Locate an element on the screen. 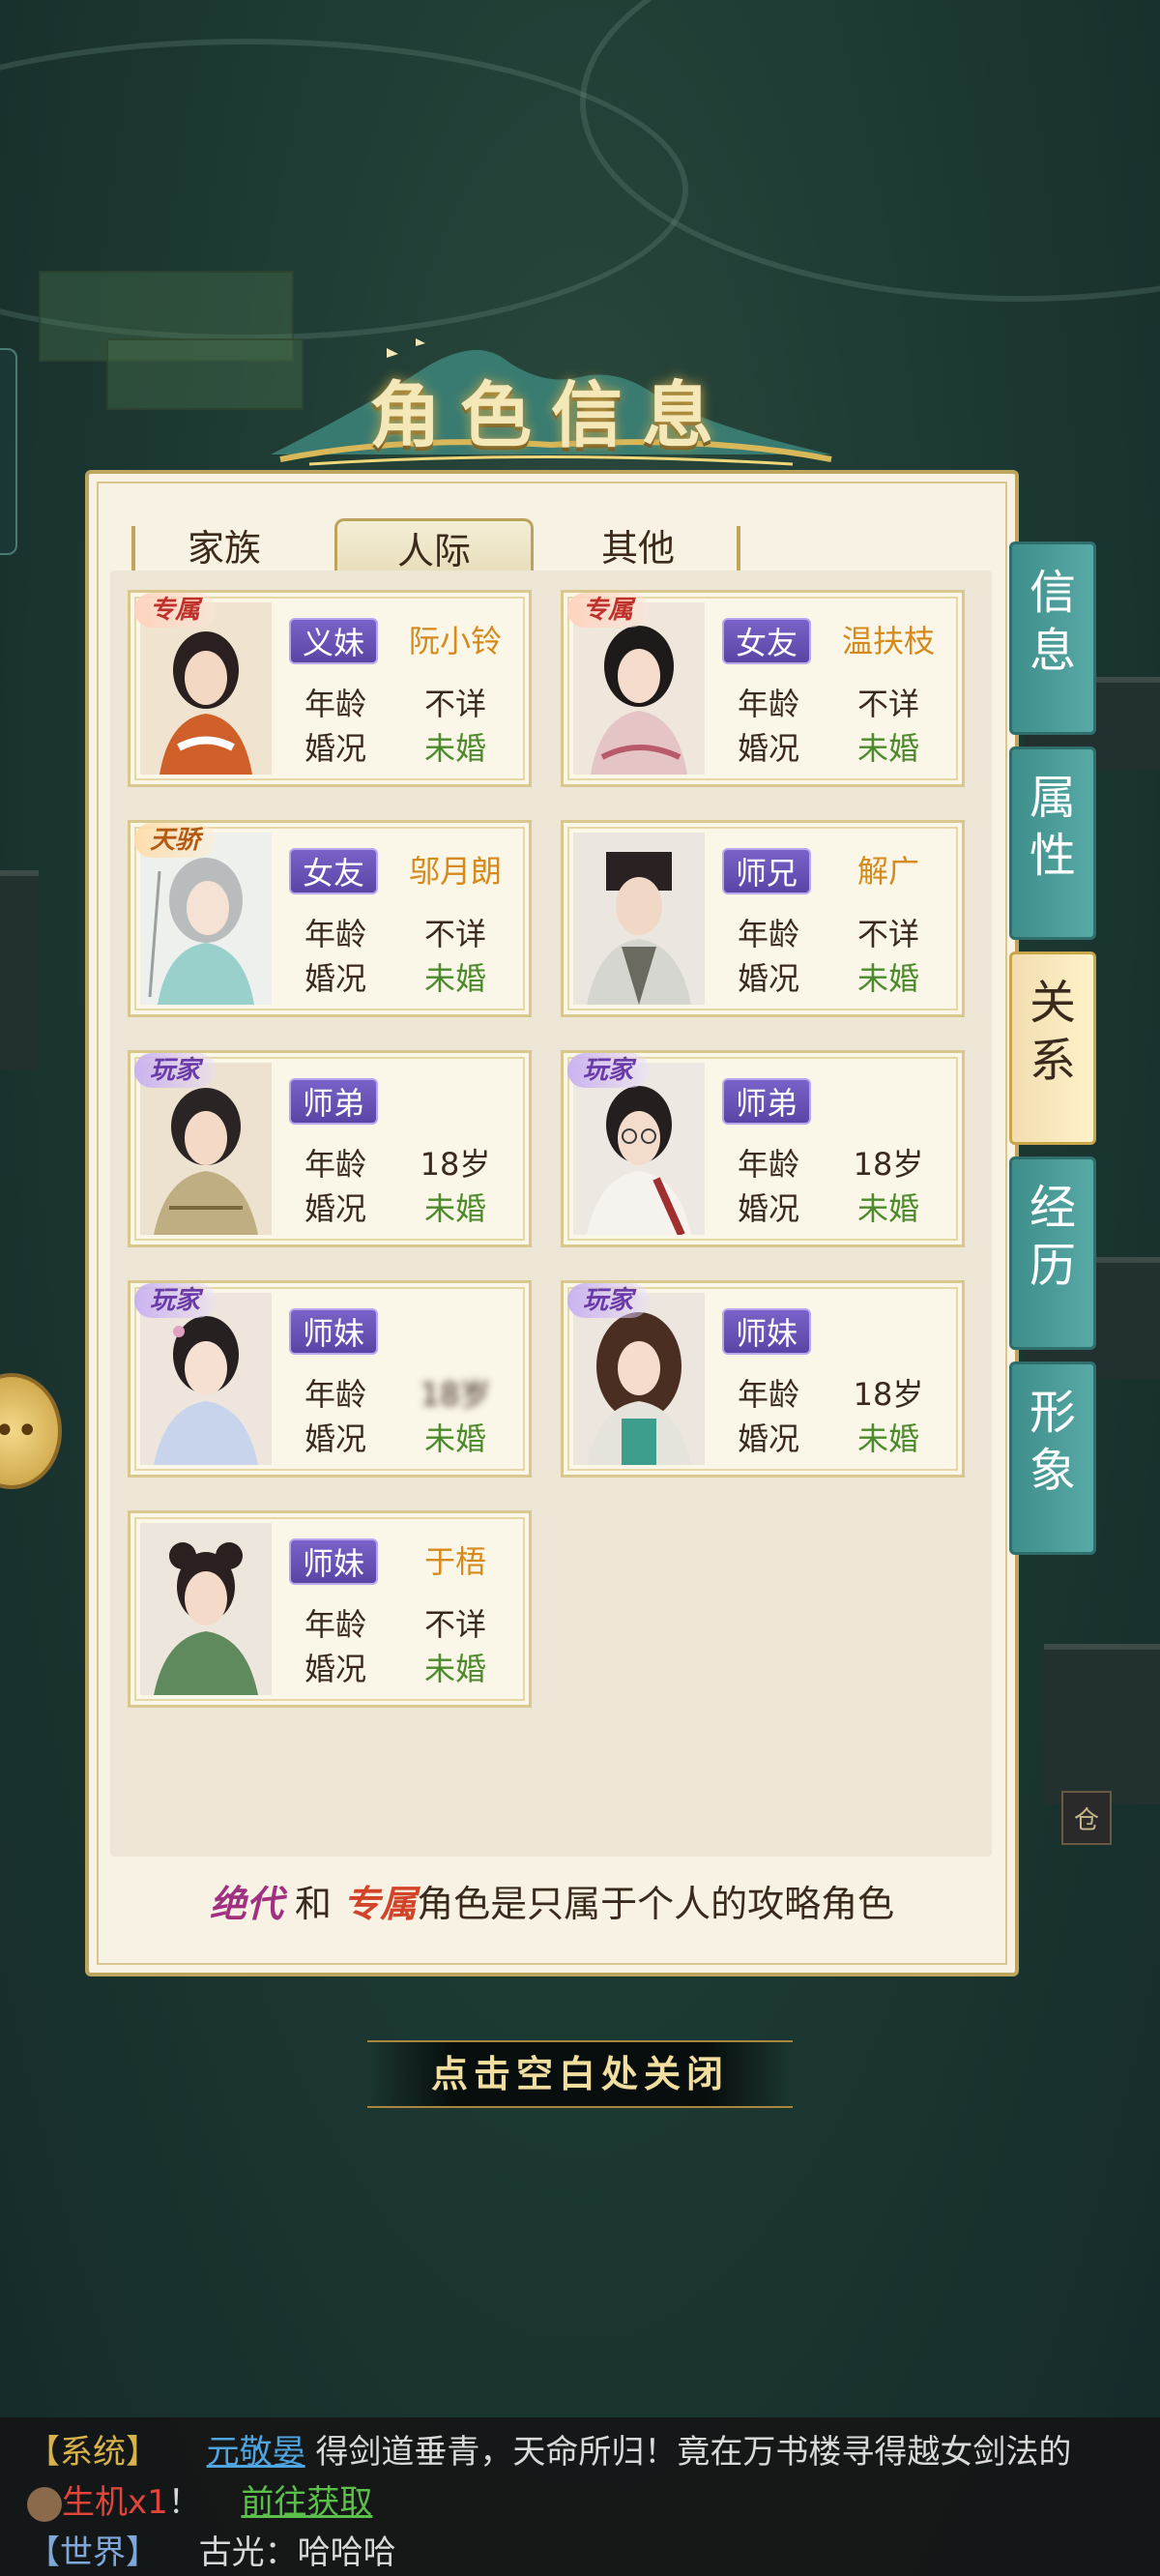 The width and height of the screenshot is (1160, 2576). side-tab-attributes: 属 性 is located at coordinates (1053, 843).